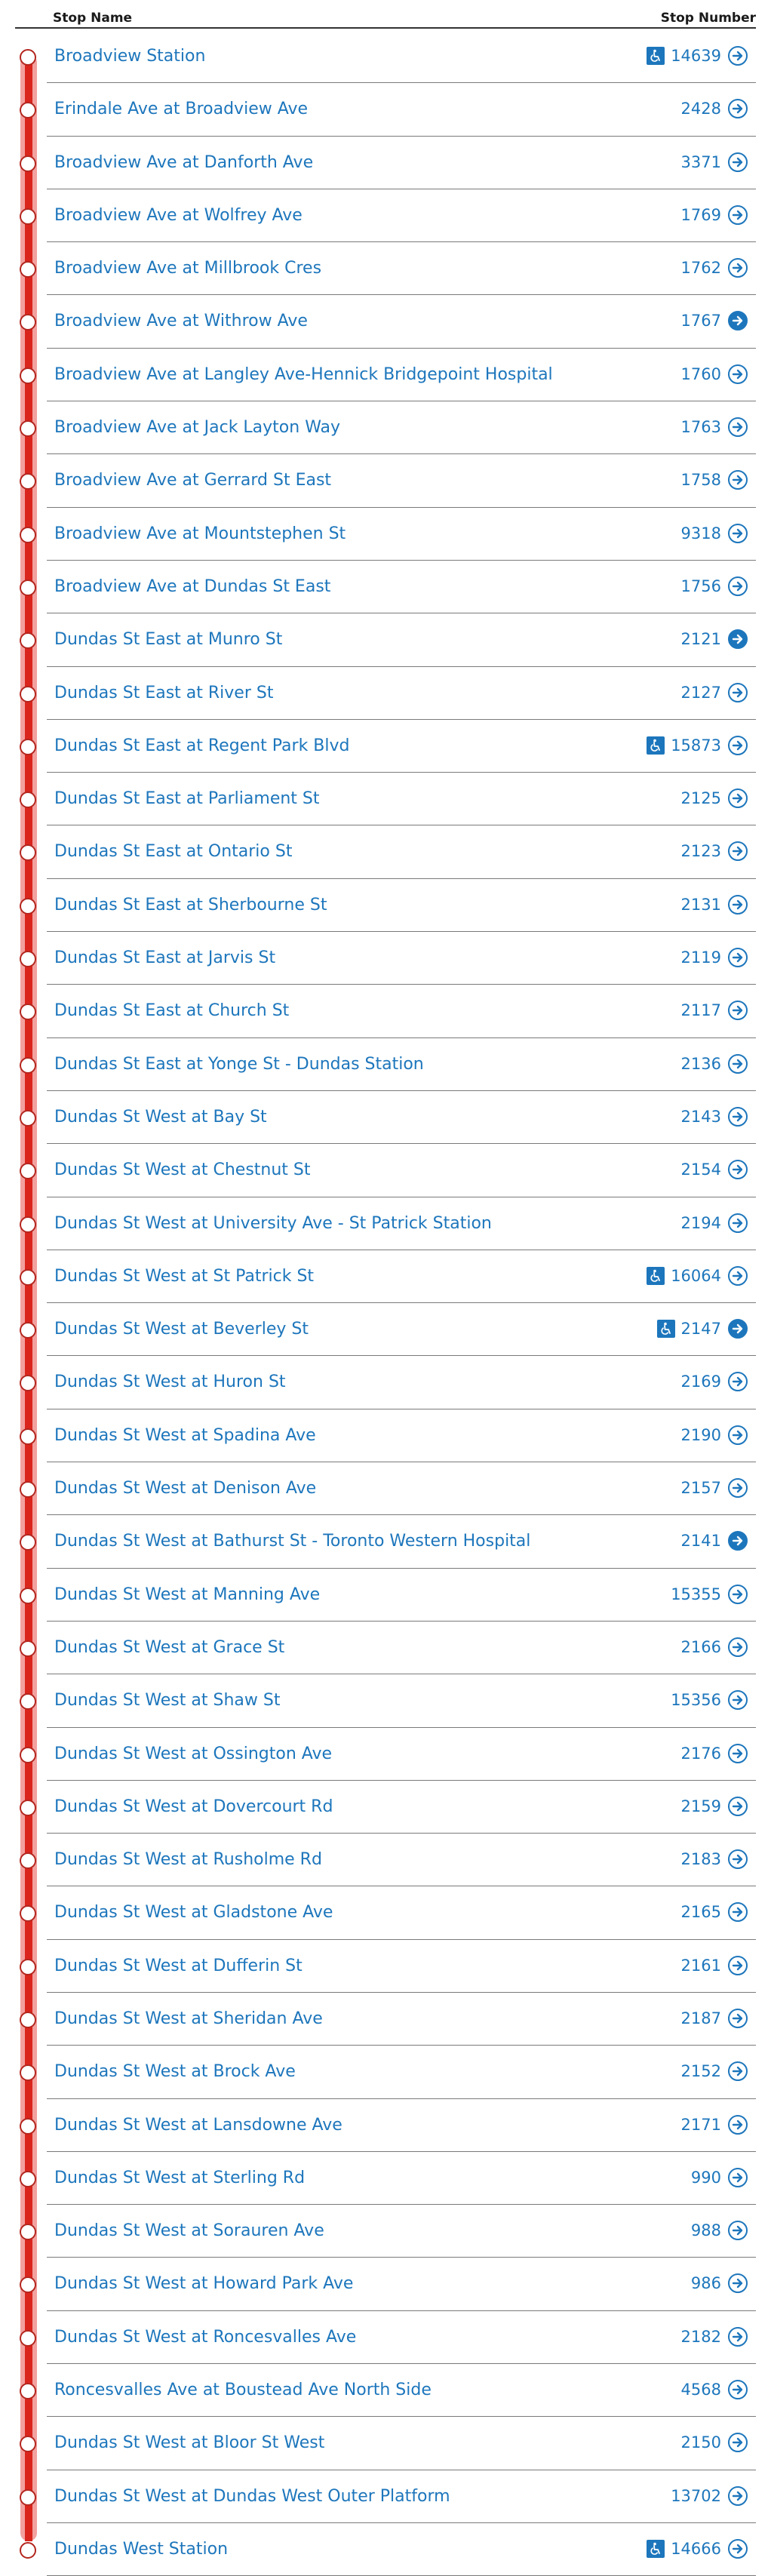 The width and height of the screenshot is (771, 2576). What do you see at coordinates (173, 851) in the screenshot?
I see `stop-name-link: Dundas St East at Ontario St` at bounding box center [173, 851].